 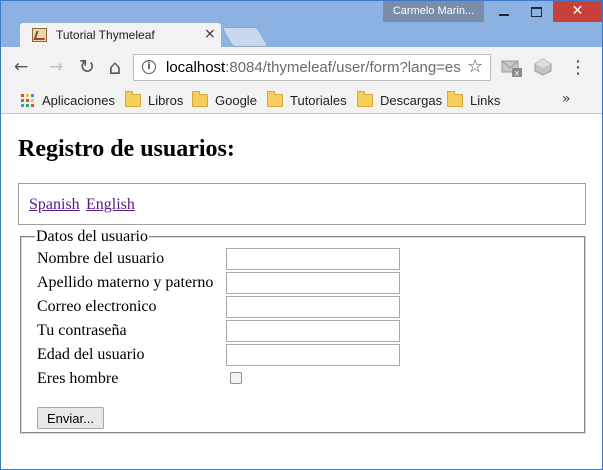 What do you see at coordinates (411, 100) in the screenshot?
I see `bookmark-label: Descargas` at bounding box center [411, 100].